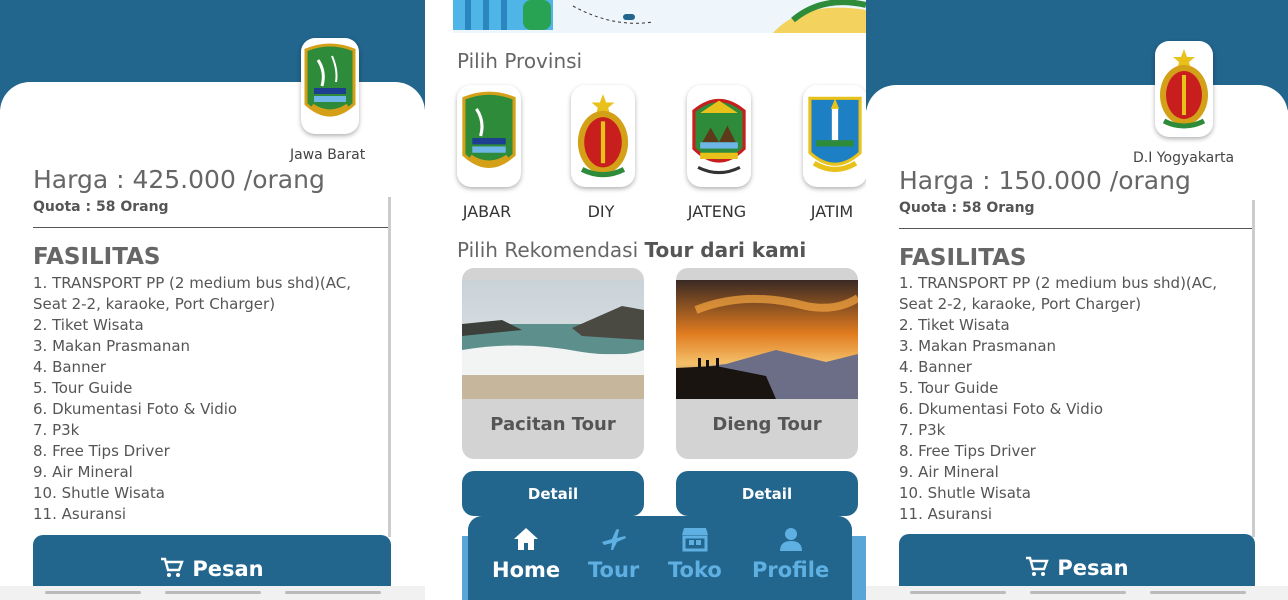 This screenshot has height=600, width=1288. Describe the element at coordinates (487, 211) in the screenshot. I see `province-label: JABAR` at that location.